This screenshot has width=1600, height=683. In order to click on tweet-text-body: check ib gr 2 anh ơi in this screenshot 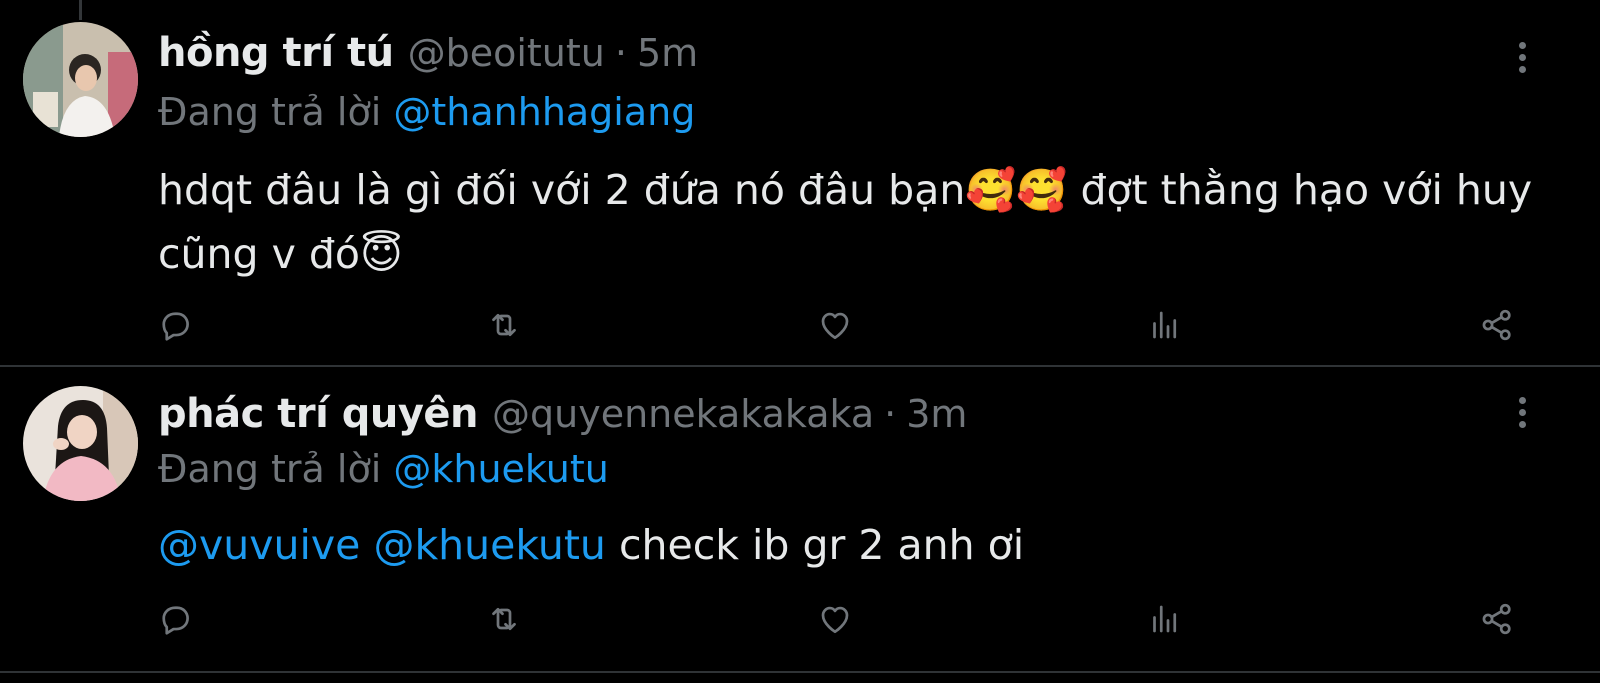, I will do `click(821, 545)`.